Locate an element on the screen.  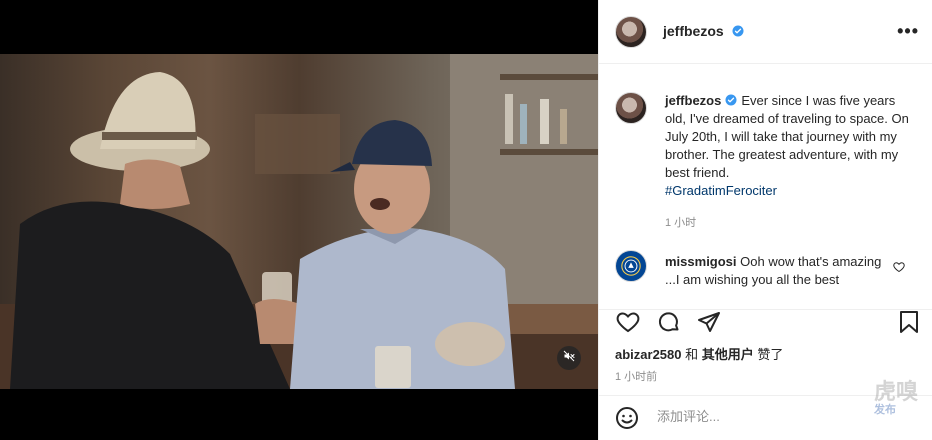
more-options-icon: ••• is located at coordinates (908, 31).